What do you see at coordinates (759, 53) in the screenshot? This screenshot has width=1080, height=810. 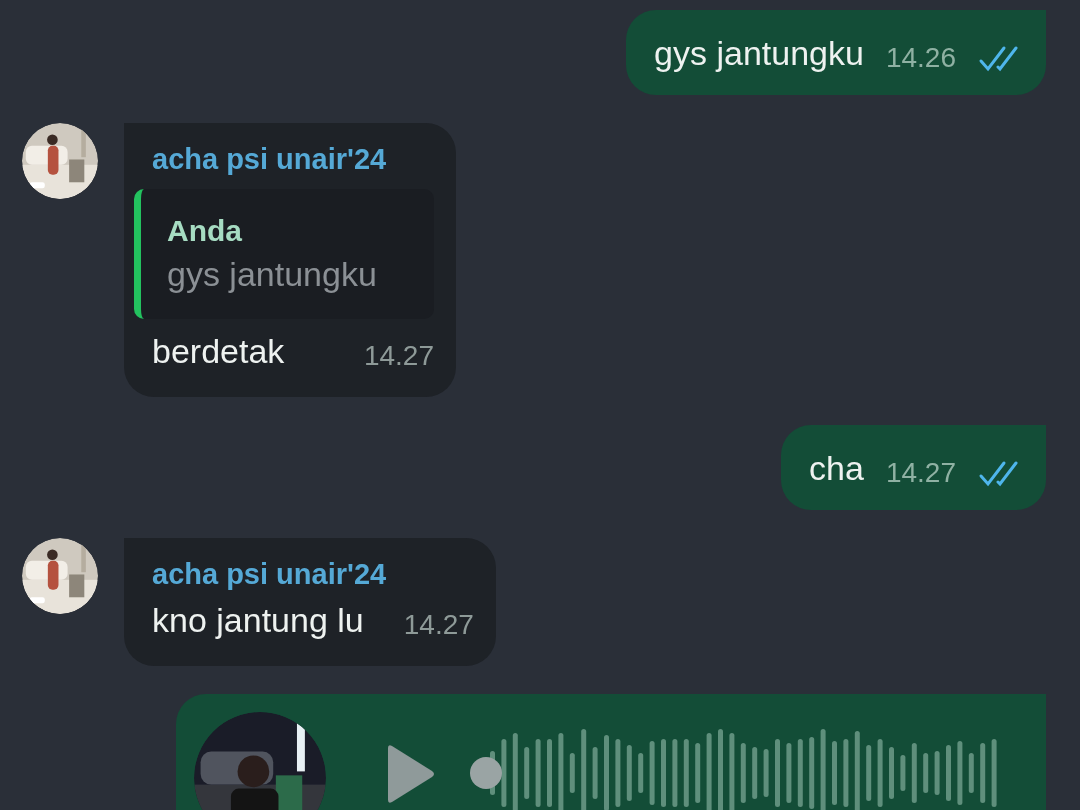 I see `message-text: gys jantungku` at bounding box center [759, 53].